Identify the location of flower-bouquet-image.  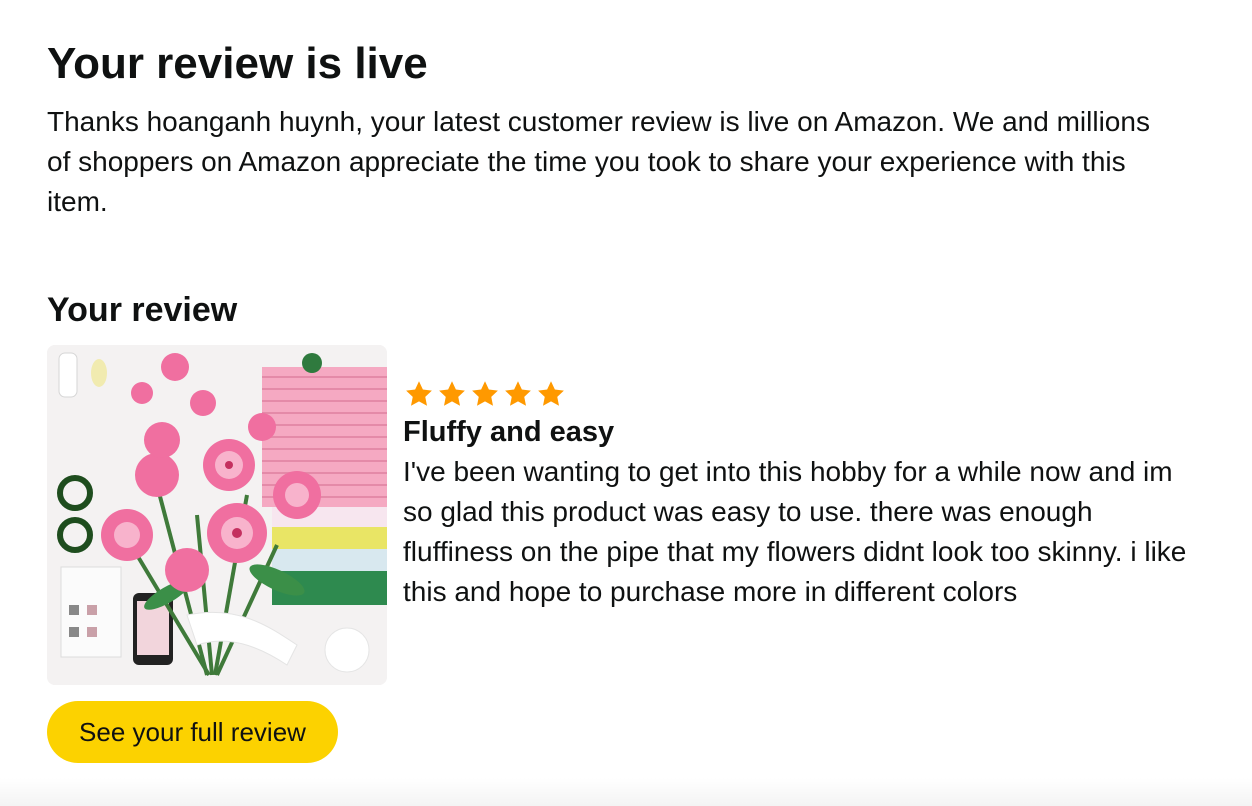
(217, 515).